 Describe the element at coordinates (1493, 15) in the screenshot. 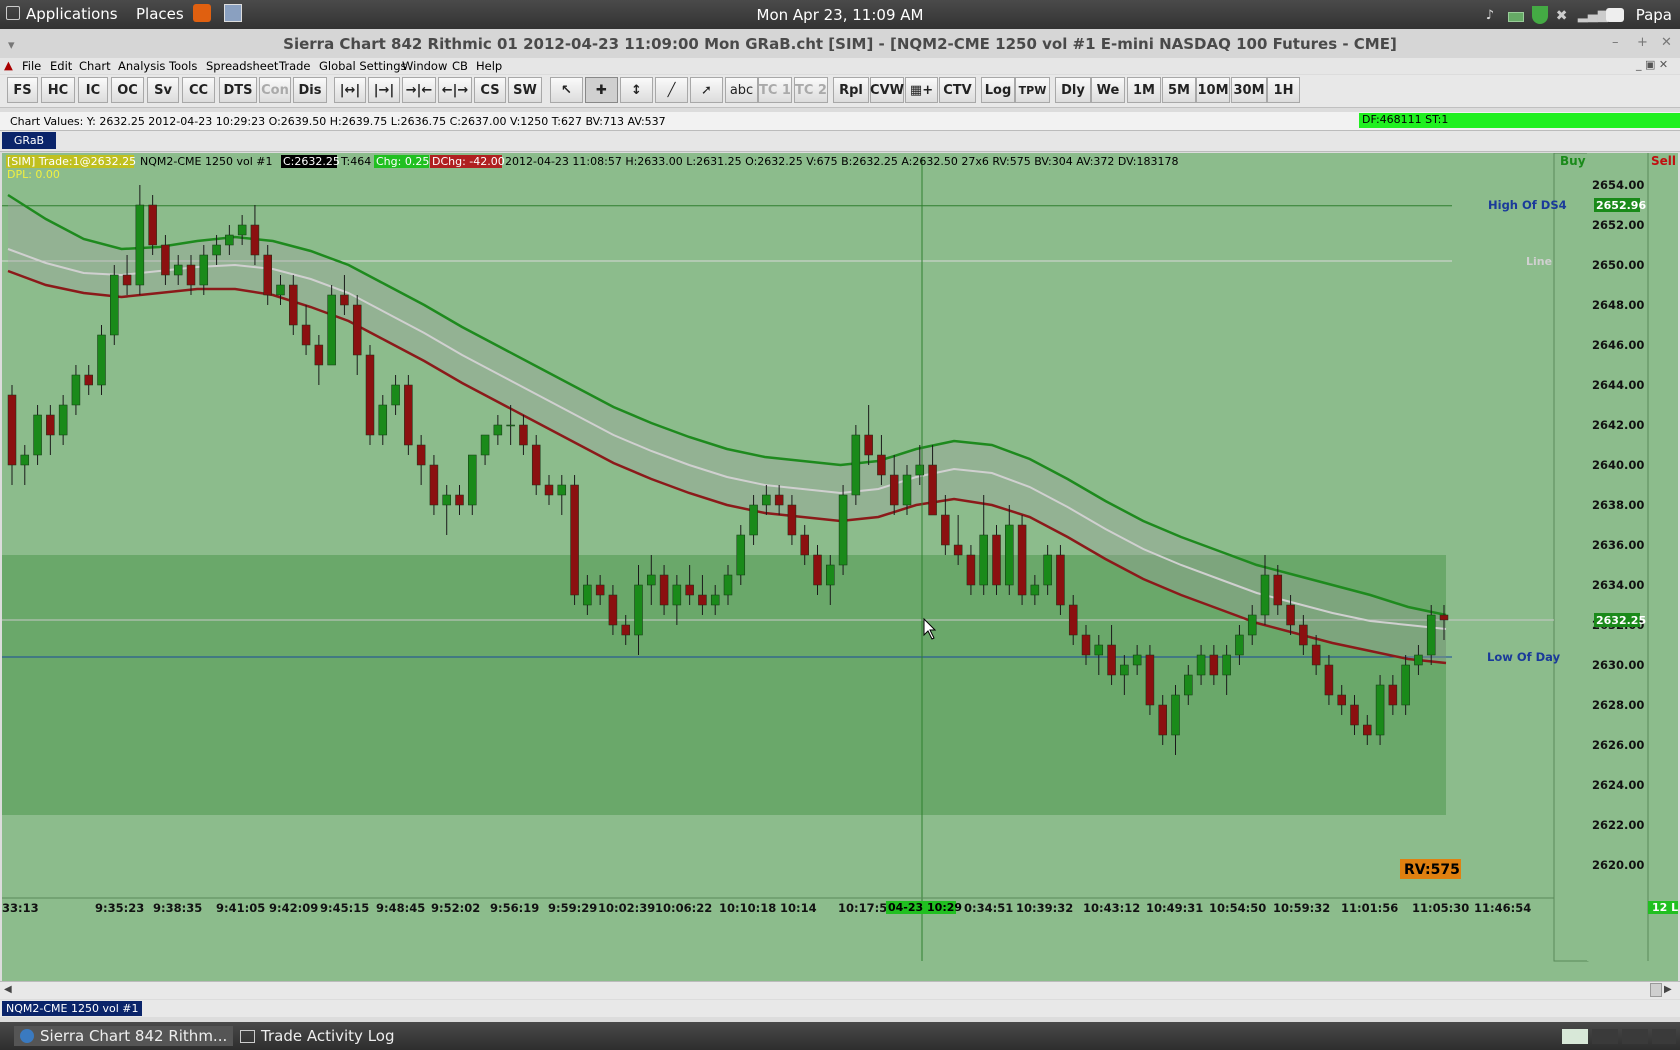

I see `volume-icon: ♪` at that location.